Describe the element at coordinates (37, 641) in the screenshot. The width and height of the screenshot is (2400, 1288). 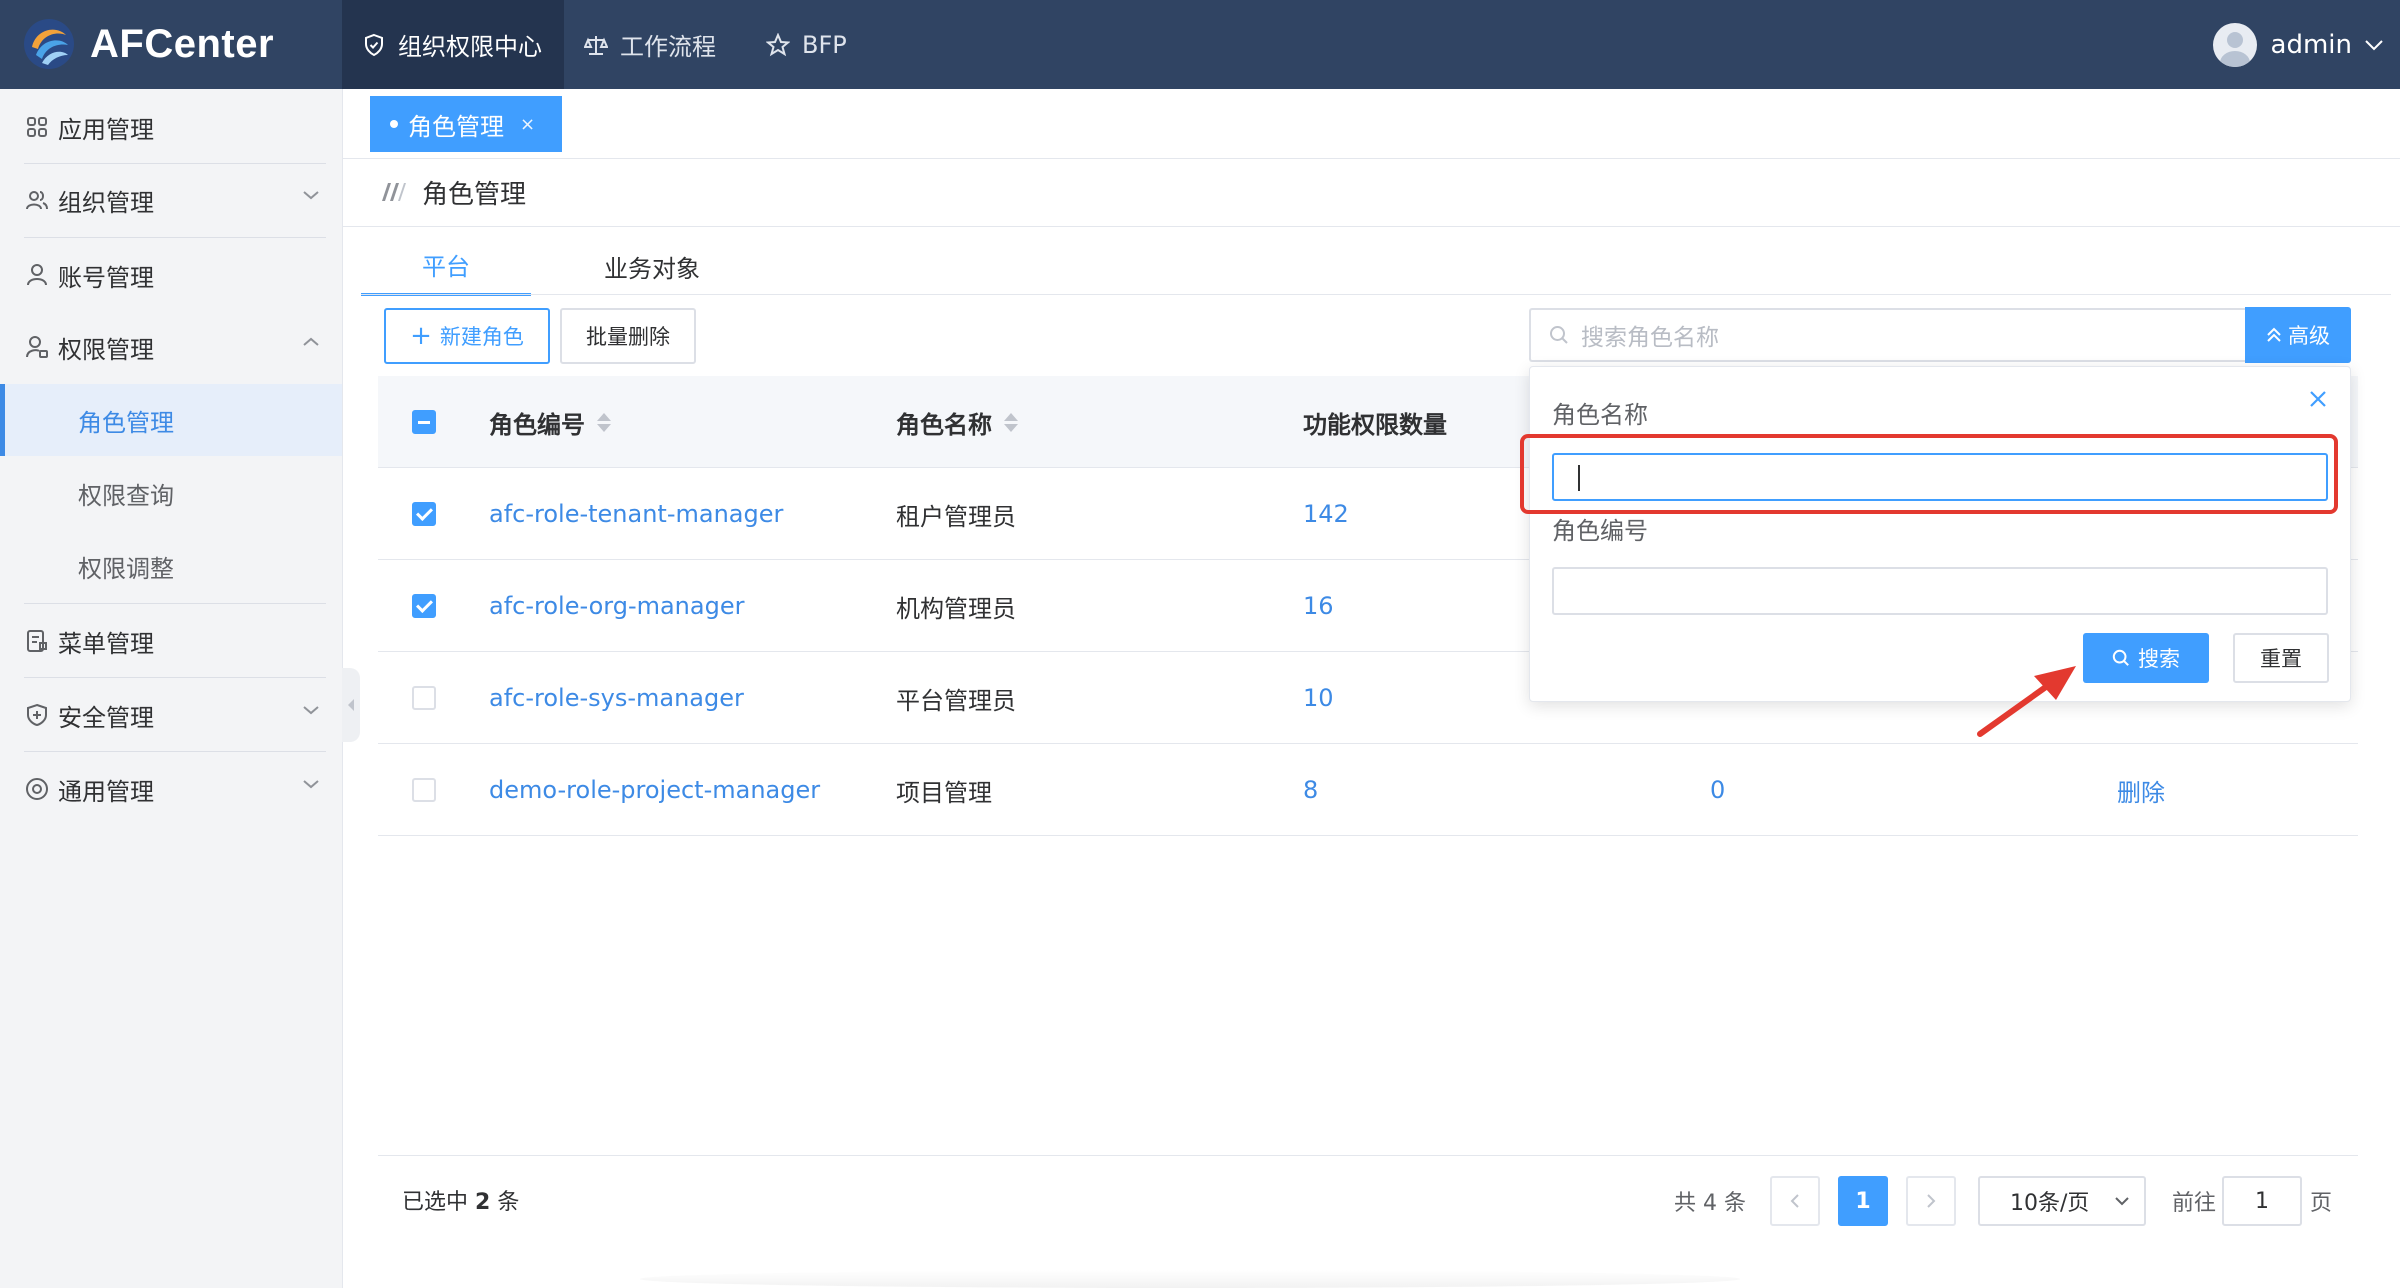
I see `menu-doc-icon` at that location.